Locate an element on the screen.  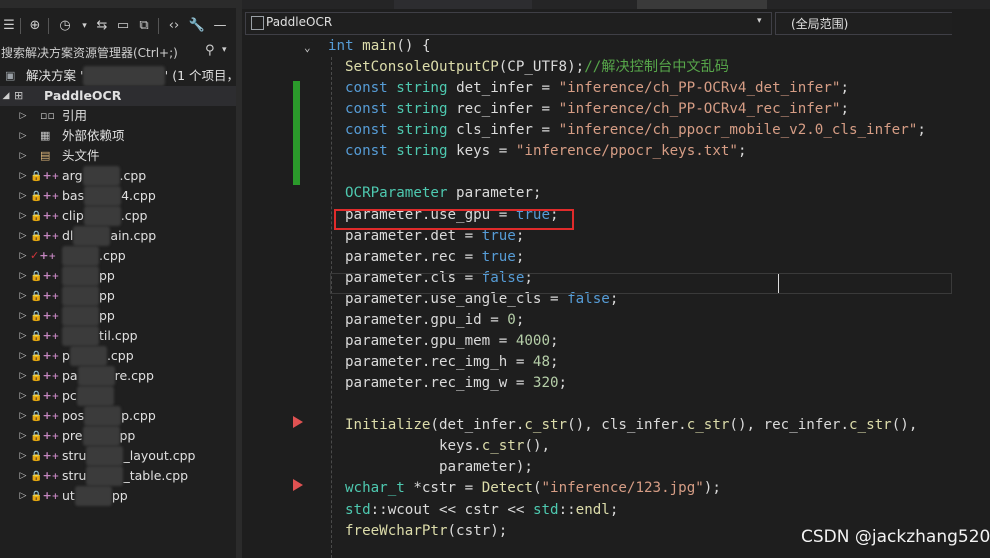
tree-item: ▷🔒++clipxxxxx.cpp is located at coordinates (118, 216).